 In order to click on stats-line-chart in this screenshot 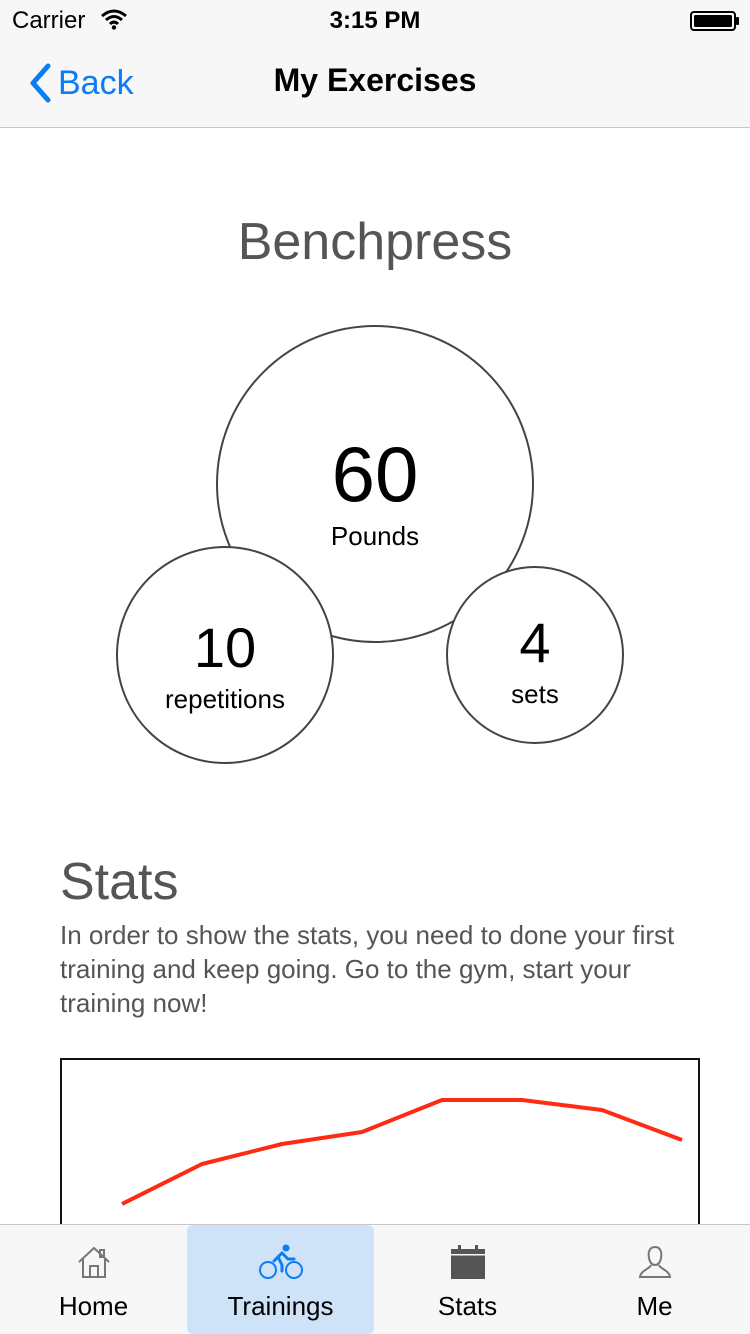, I will do `click(402, 1152)`.